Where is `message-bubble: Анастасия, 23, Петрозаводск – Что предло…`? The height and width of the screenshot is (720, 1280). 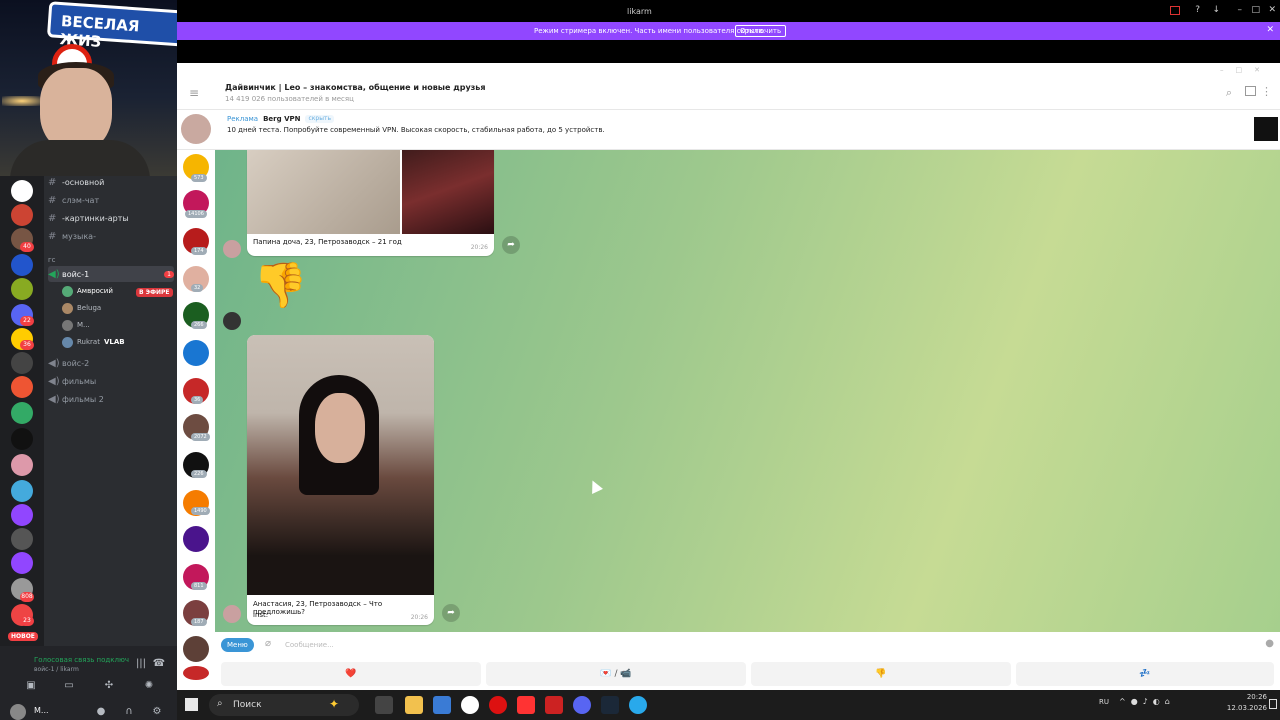 message-bubble: Анастасия, 23, Петрозаводск – Что предло… is located at coordinates (340, 480).